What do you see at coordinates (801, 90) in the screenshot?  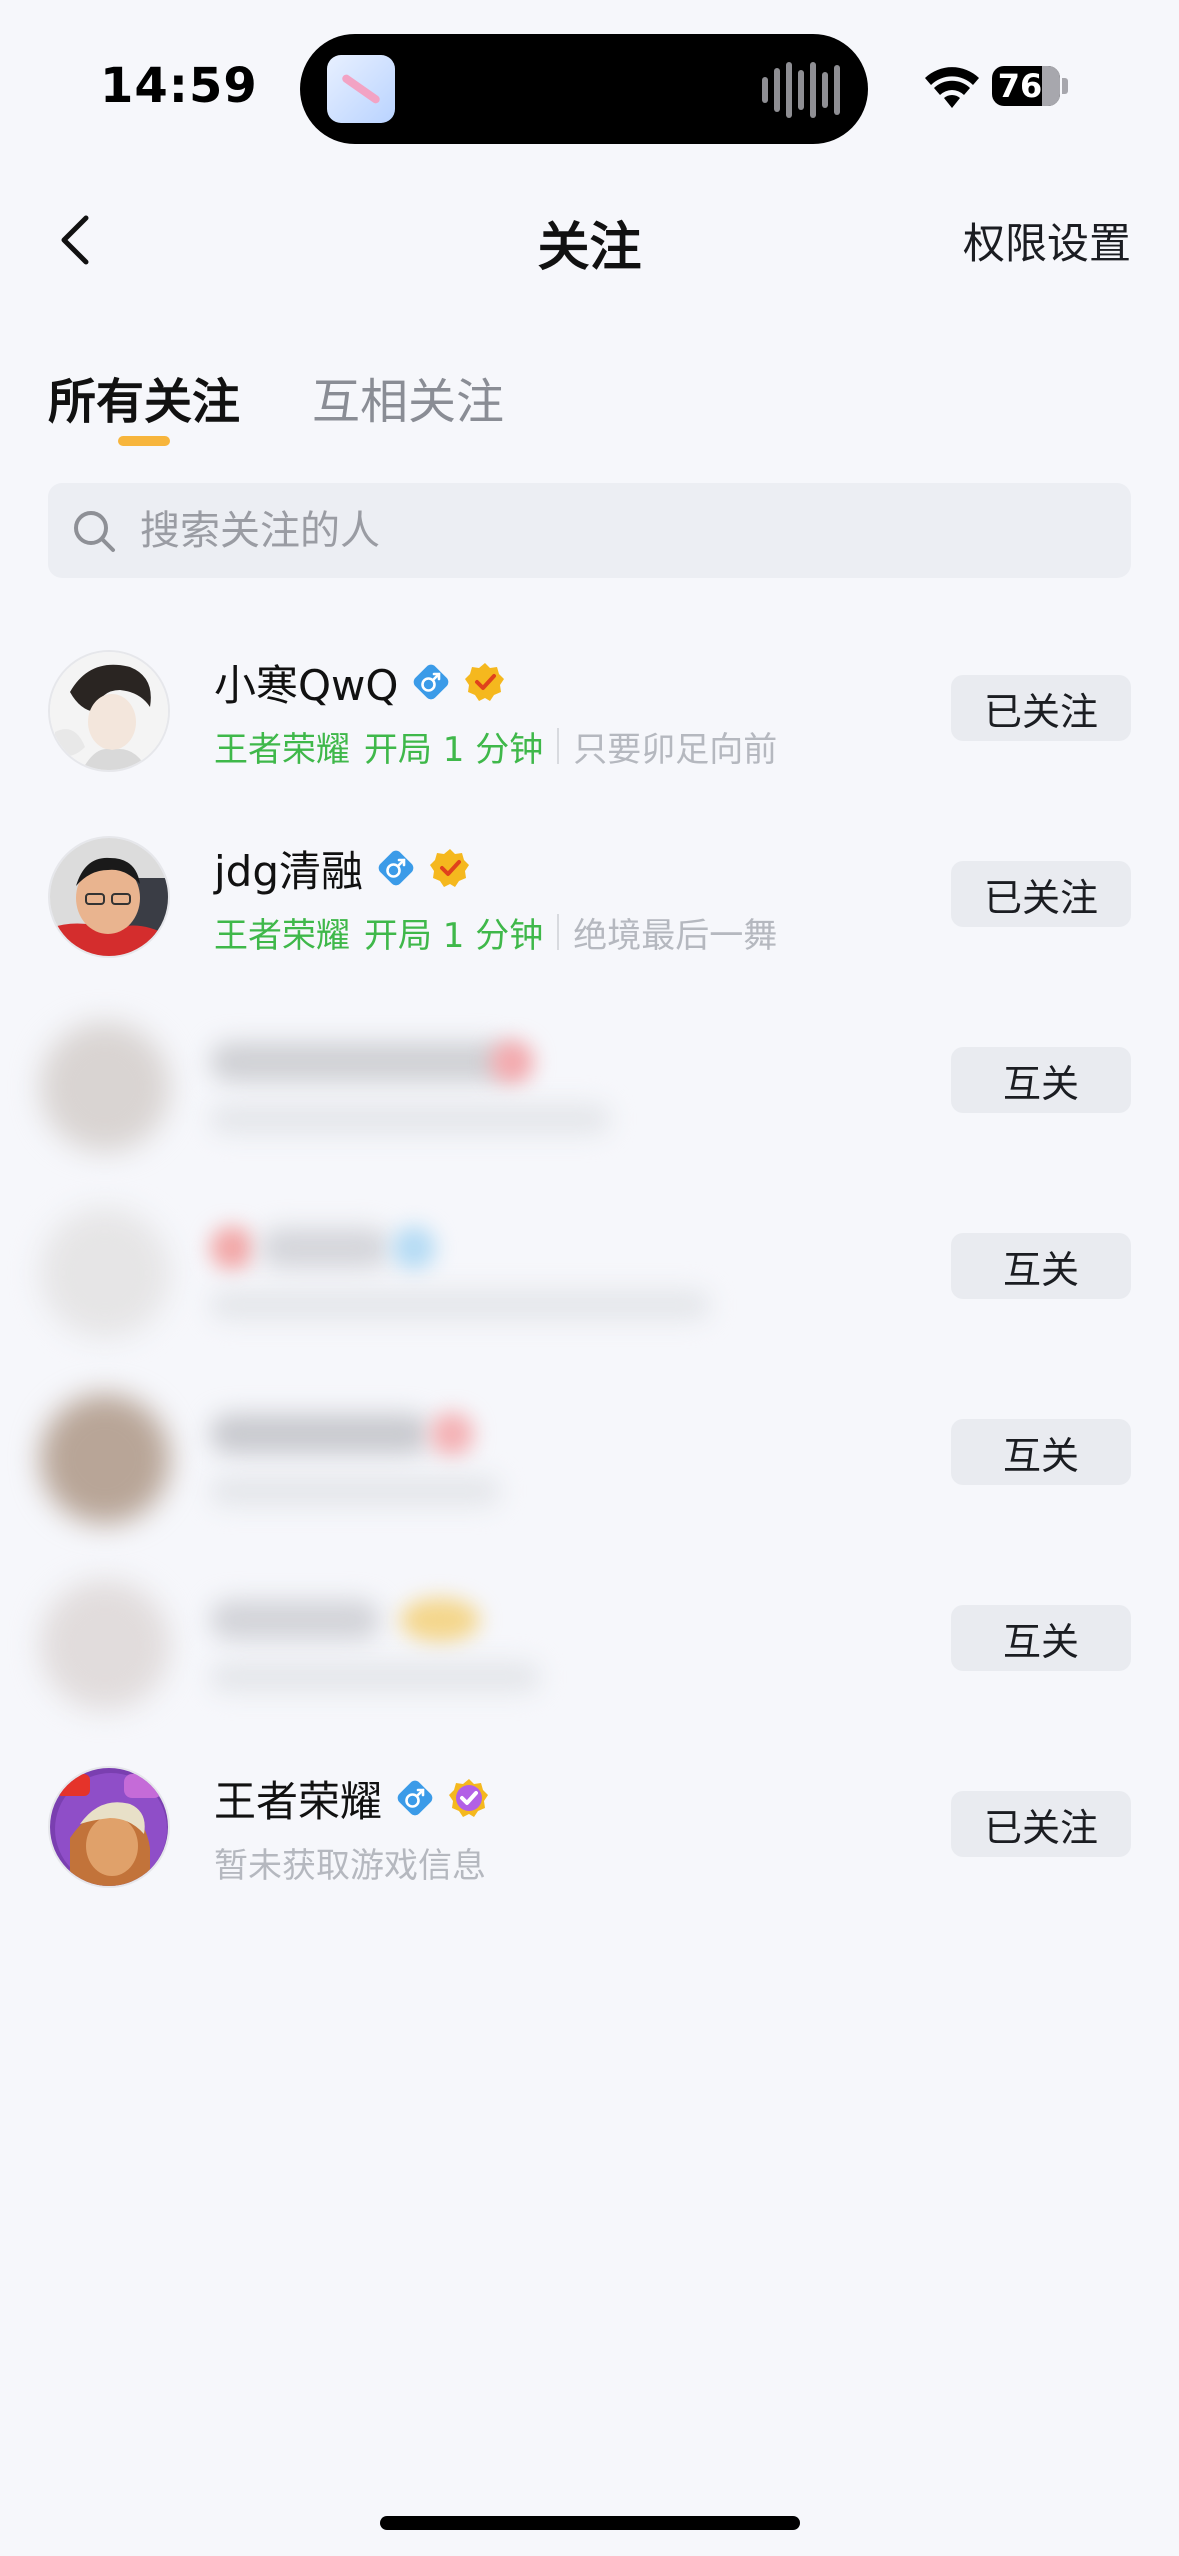 I see `audio-wave-icon` at bounding box center [801, 90].